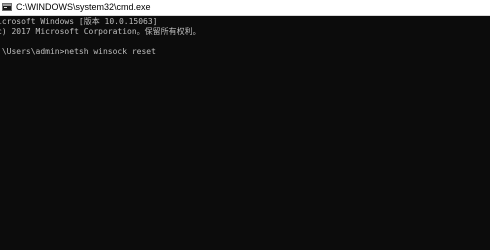  What do you see at coordinates (83, 7) in the screenshot?
I see `window-title: C:\WINDOWS\system32\cmd.exe` at bounding box center [83, 7].